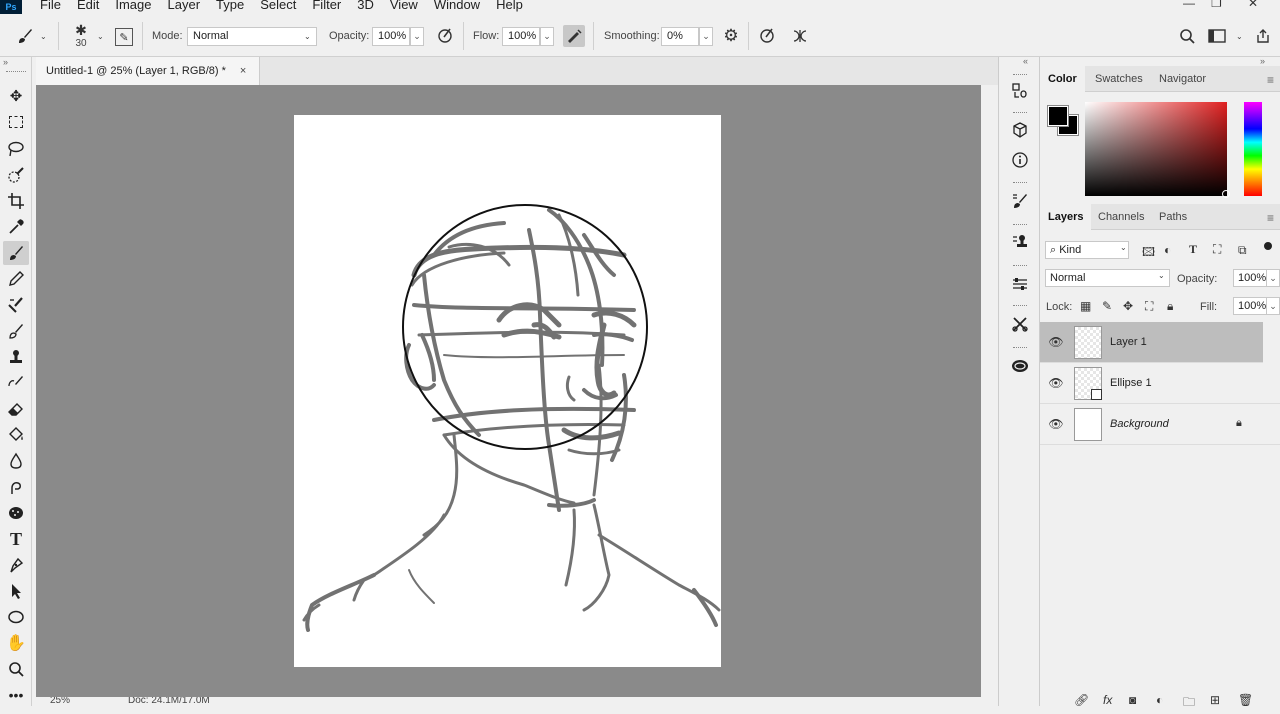 The image size is (1280, 714). What do you see at coordinates (1132, 700) in the screenshot?
I see `add-mask-icon: ◙` at bounding box center [1132, 700].